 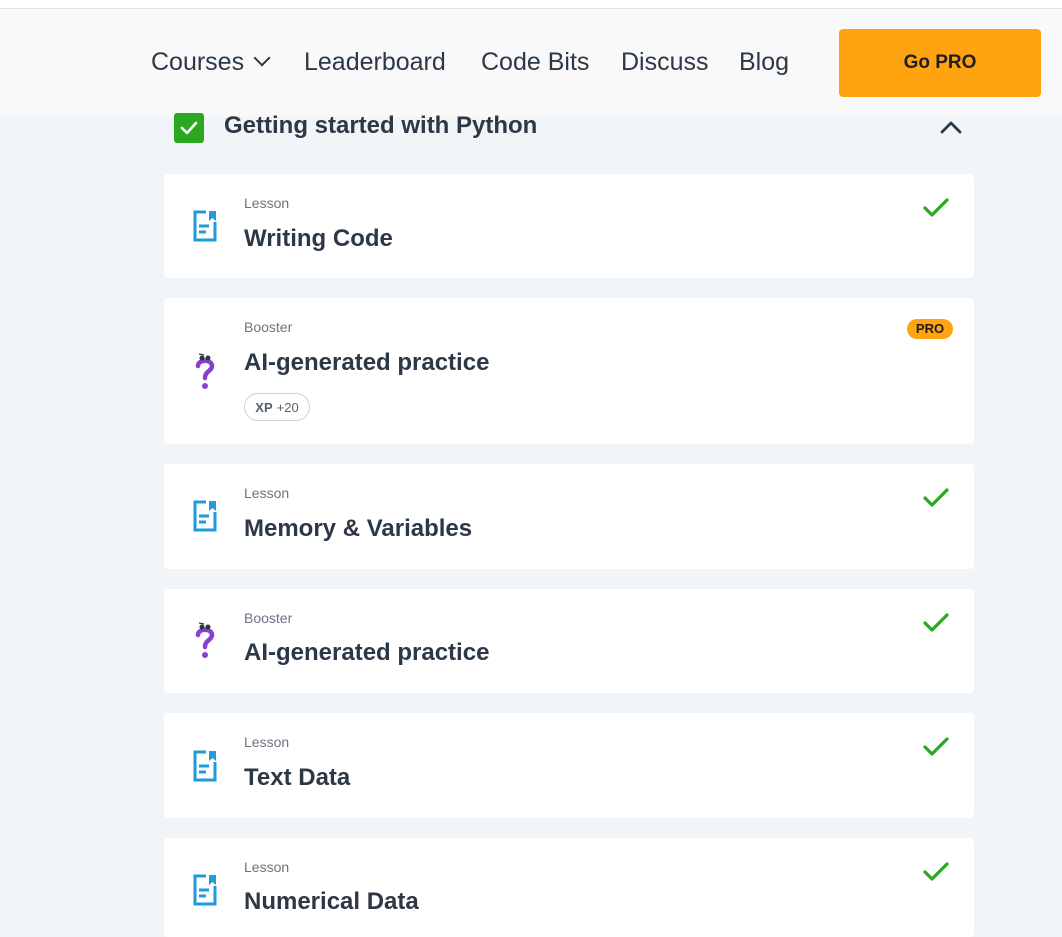 I want to click on check-icon, so click(x=189, y=128).